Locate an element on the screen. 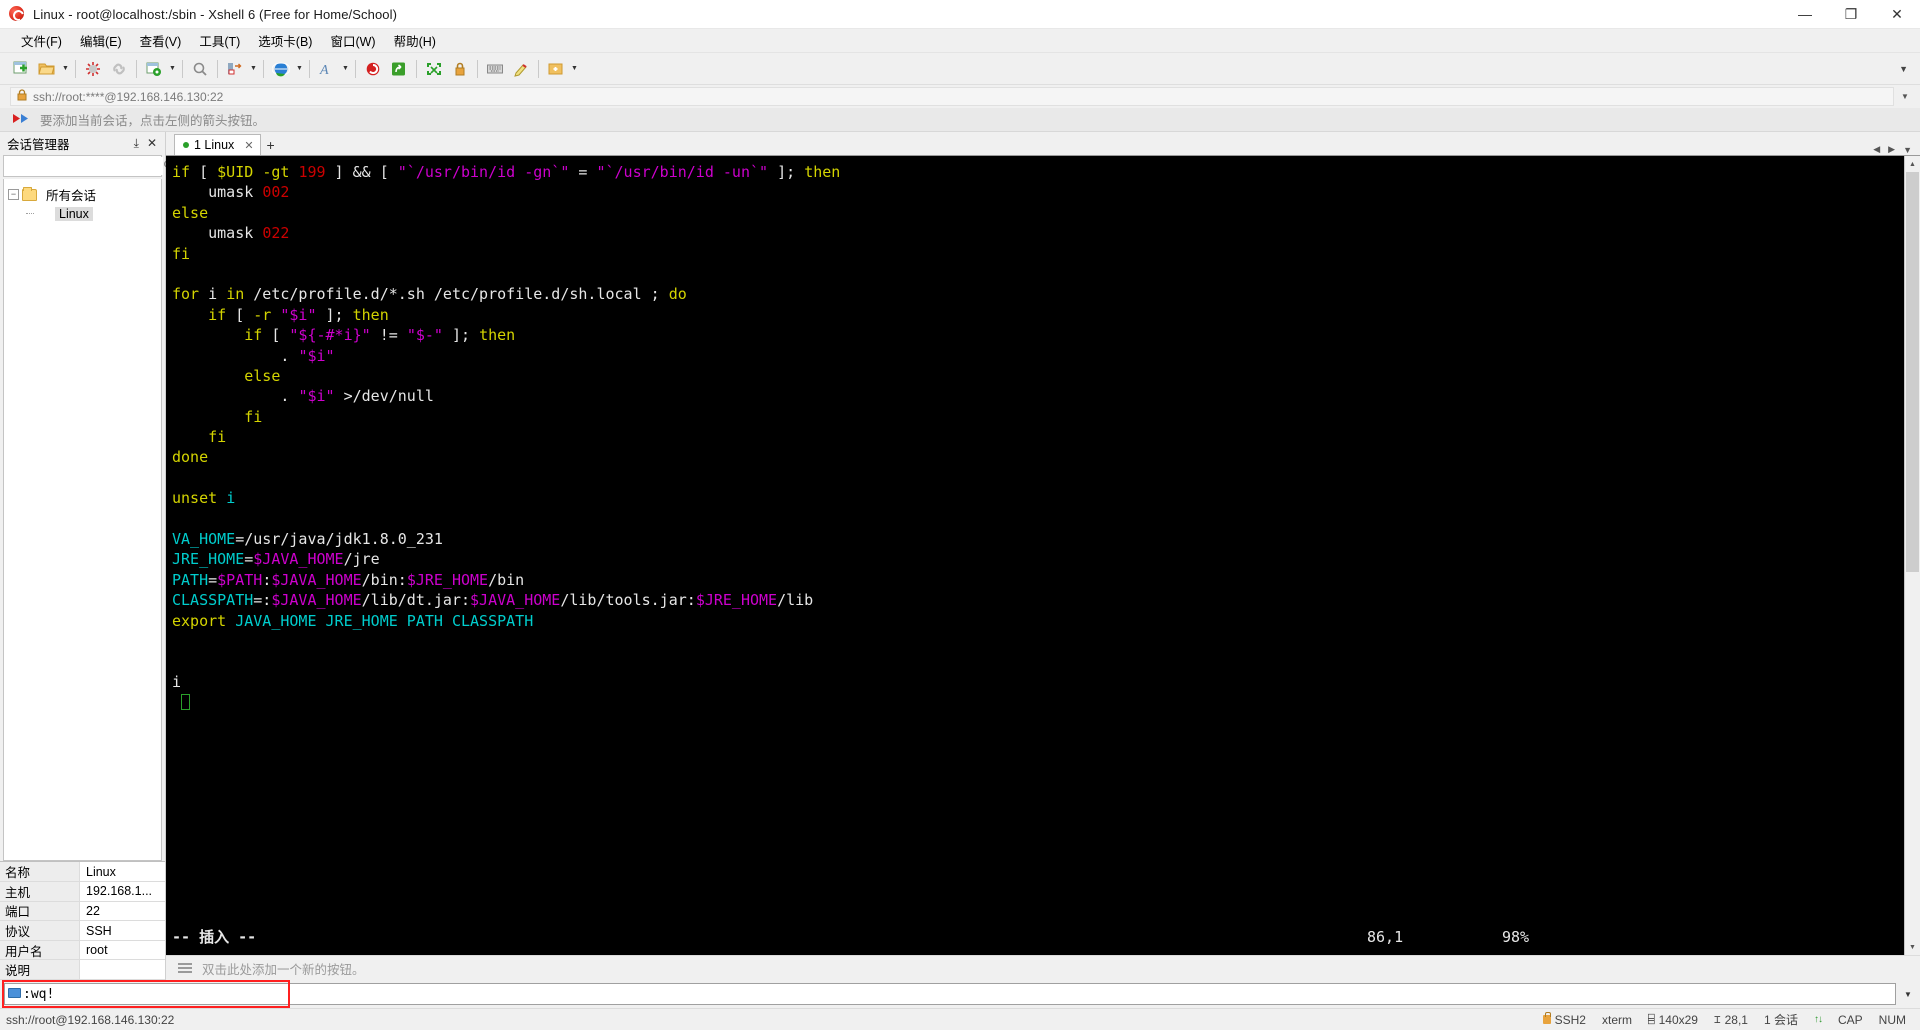  file-transfer-dropdown: ▼ is located at coordinates (253, 69).